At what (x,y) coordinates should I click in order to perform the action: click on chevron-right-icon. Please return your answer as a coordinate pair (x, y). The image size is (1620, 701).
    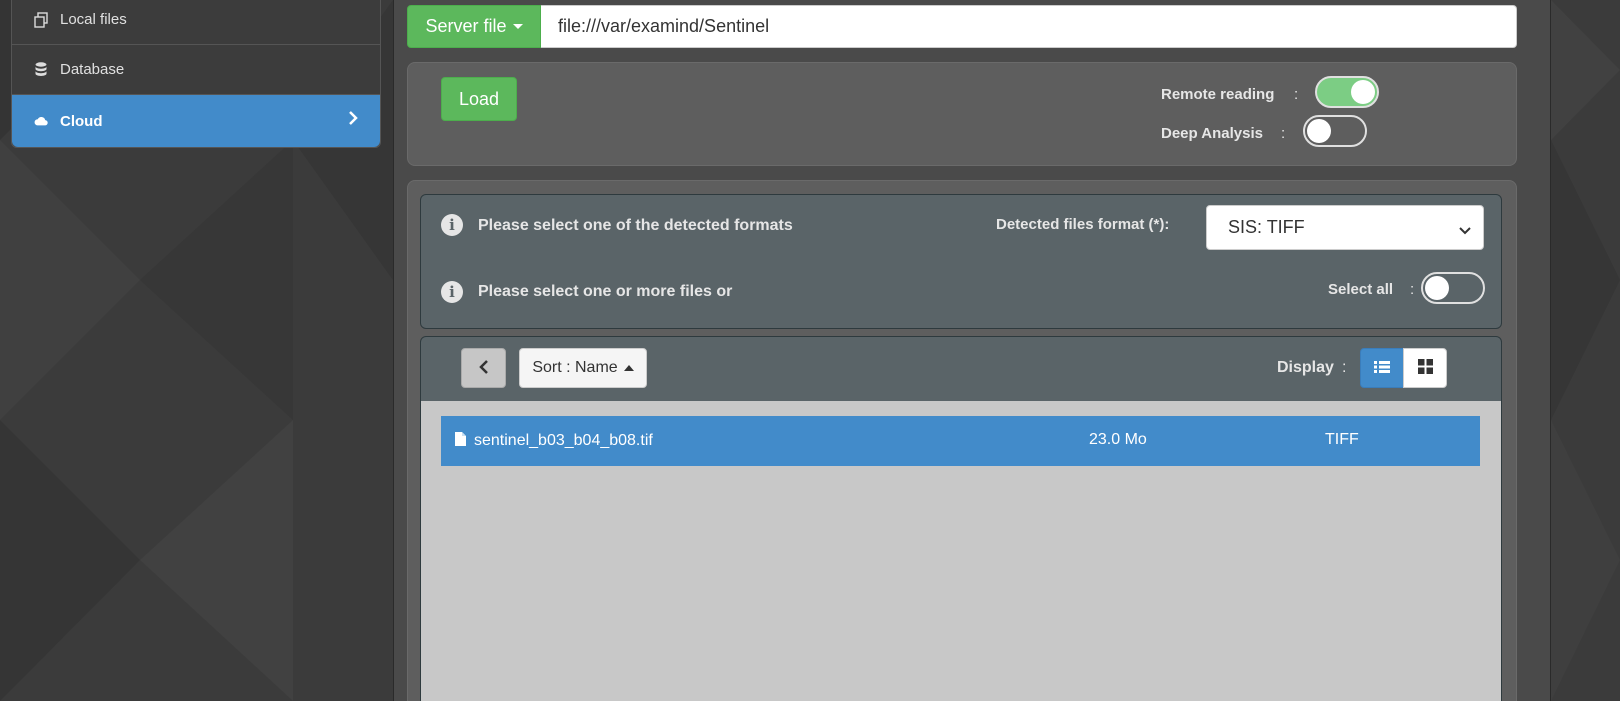
    Looking at the image, I should click on (353, 120).